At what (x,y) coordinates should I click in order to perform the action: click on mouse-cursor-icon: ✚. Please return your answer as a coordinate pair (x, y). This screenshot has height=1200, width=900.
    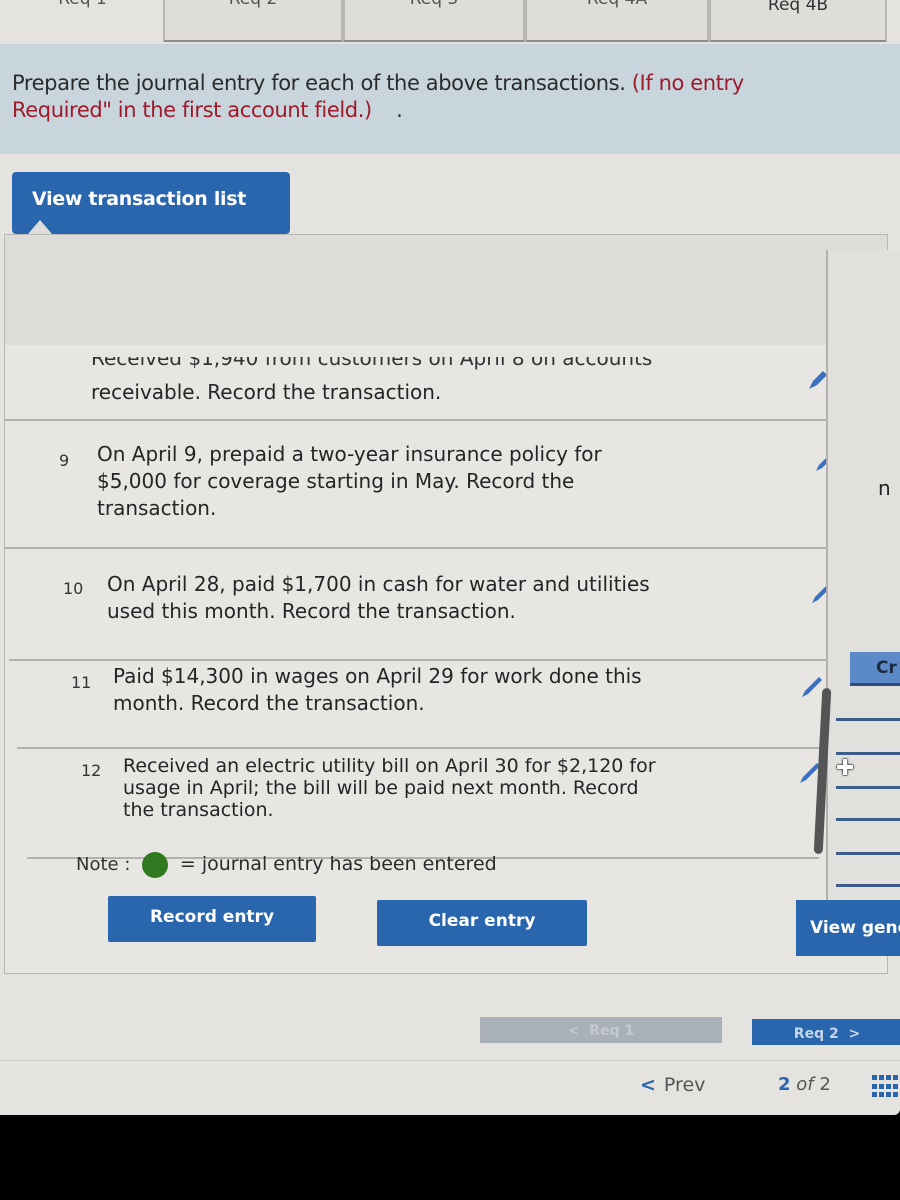
    Looking at the image, I should click on (845, 768).